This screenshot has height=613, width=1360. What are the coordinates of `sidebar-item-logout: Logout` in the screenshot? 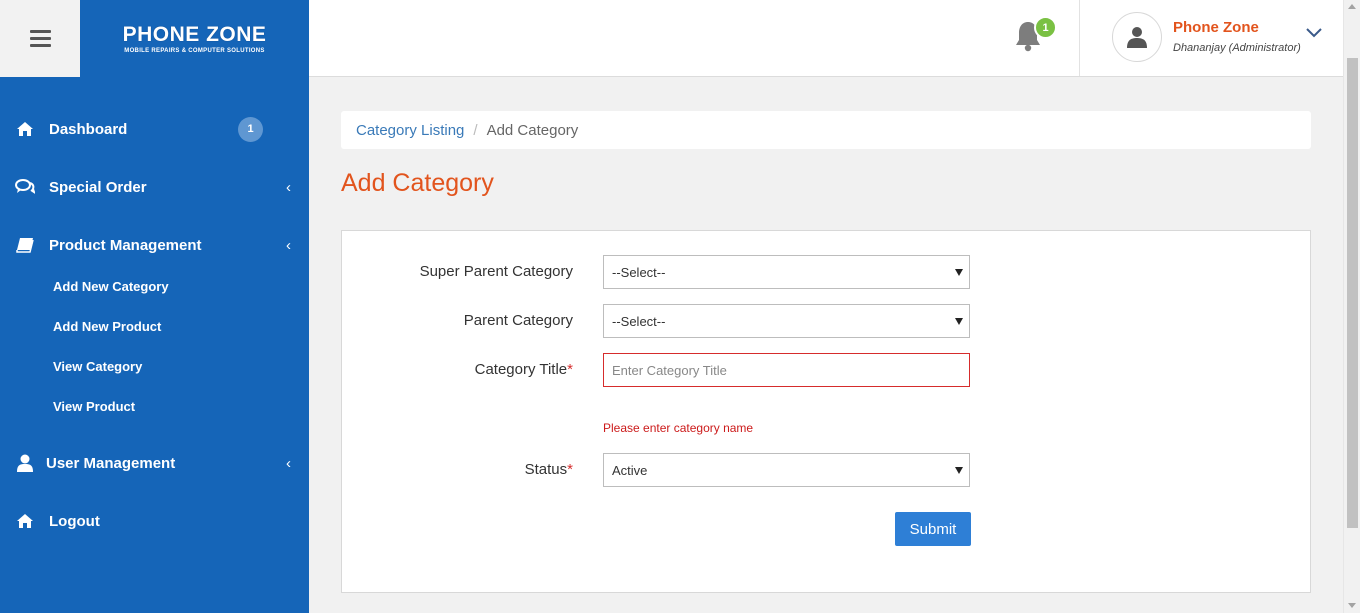 It's located at (154, 521).